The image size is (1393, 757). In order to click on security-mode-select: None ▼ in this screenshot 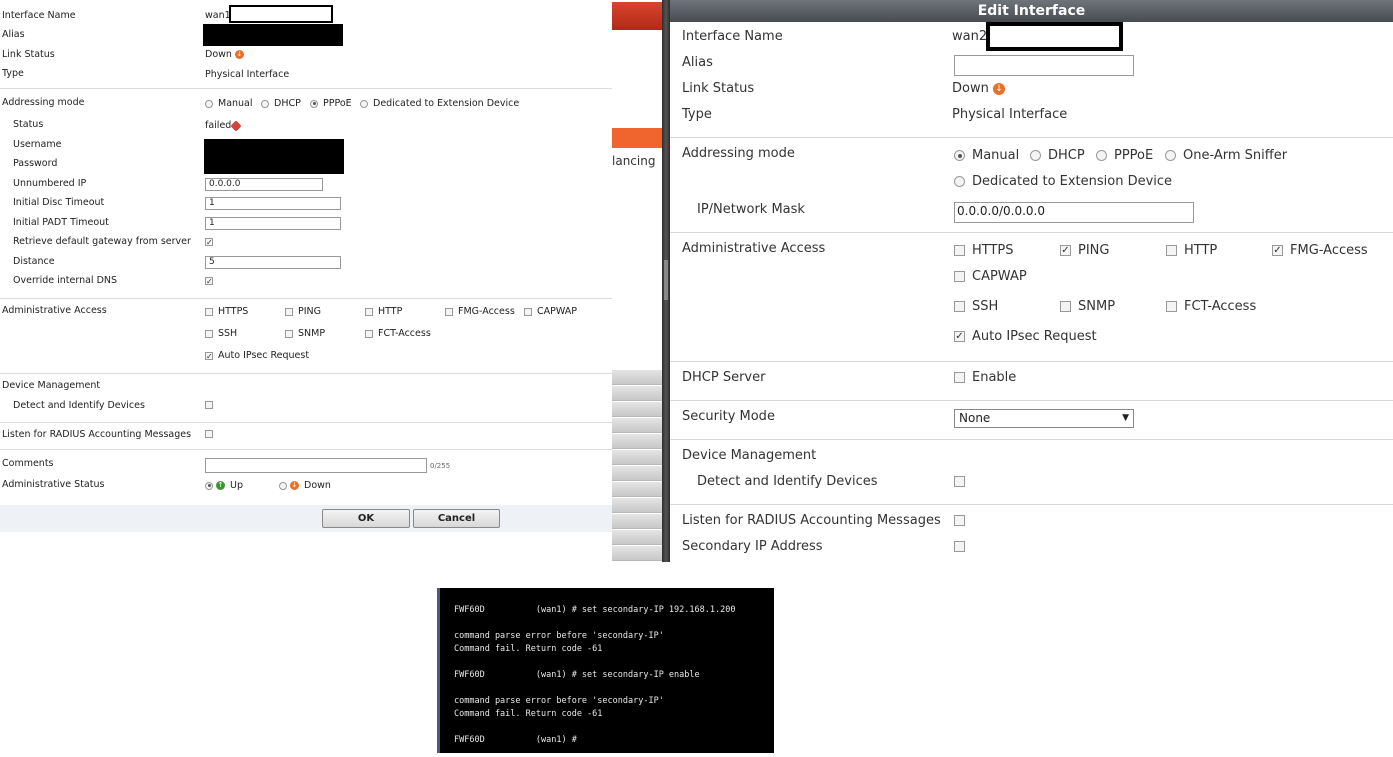, I will do `click(1044, 418)`.